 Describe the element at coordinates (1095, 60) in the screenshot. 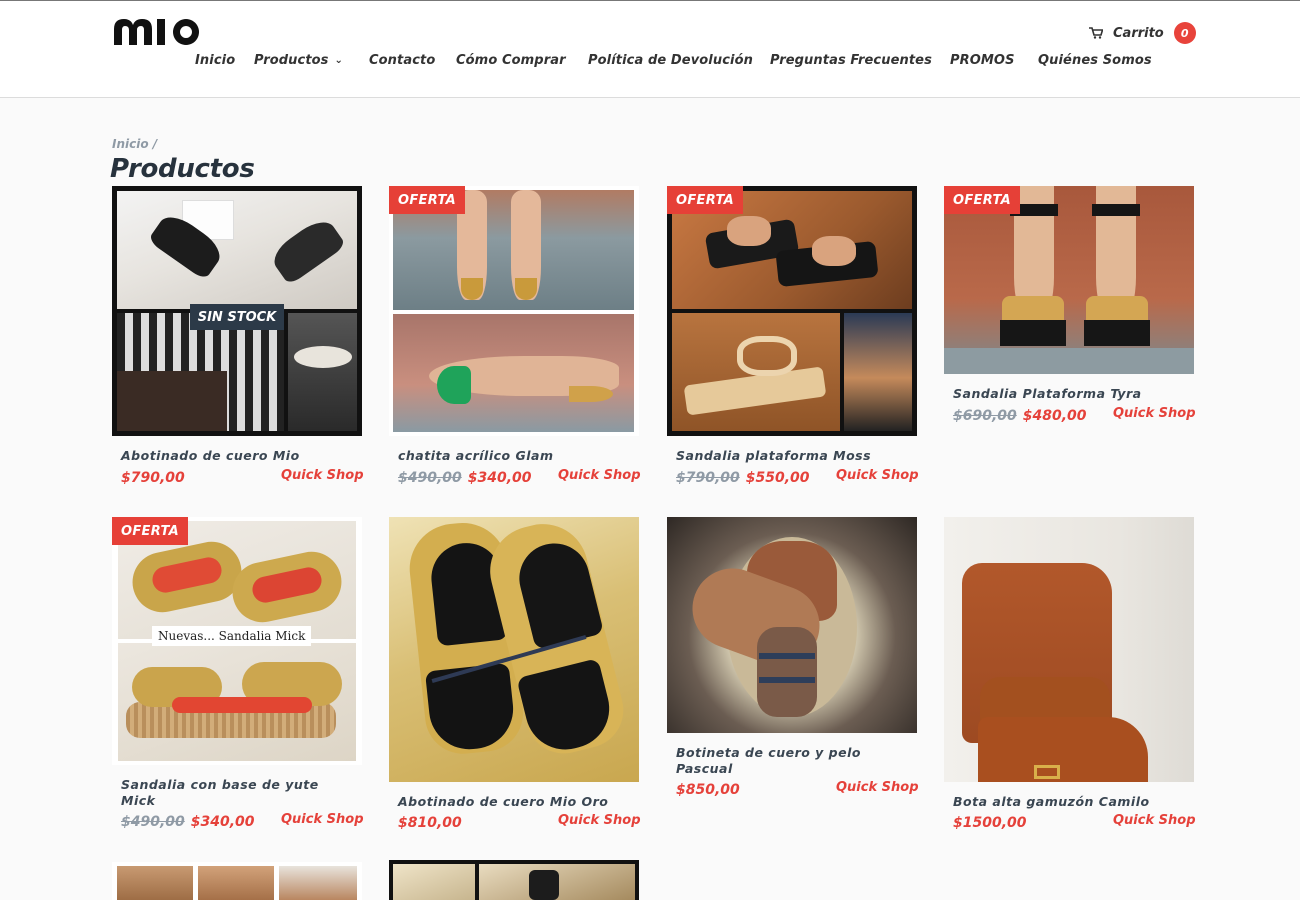

I see `nav-quienes-somos: Quiénes Somos` at that location.